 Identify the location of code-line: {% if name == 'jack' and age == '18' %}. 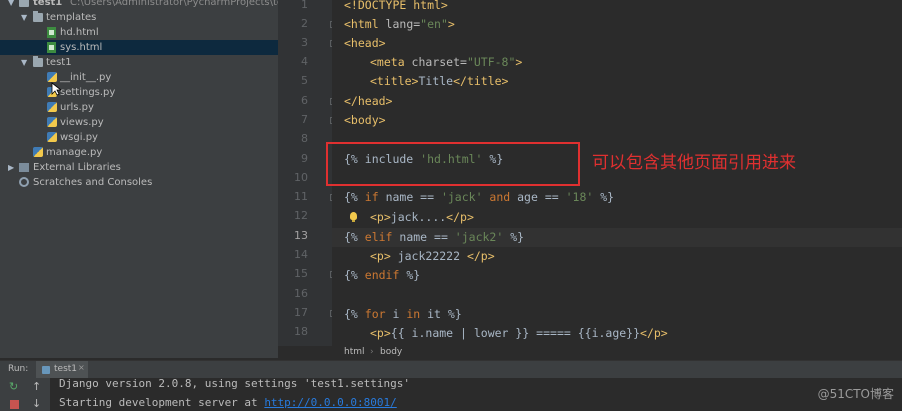
(479, 197).